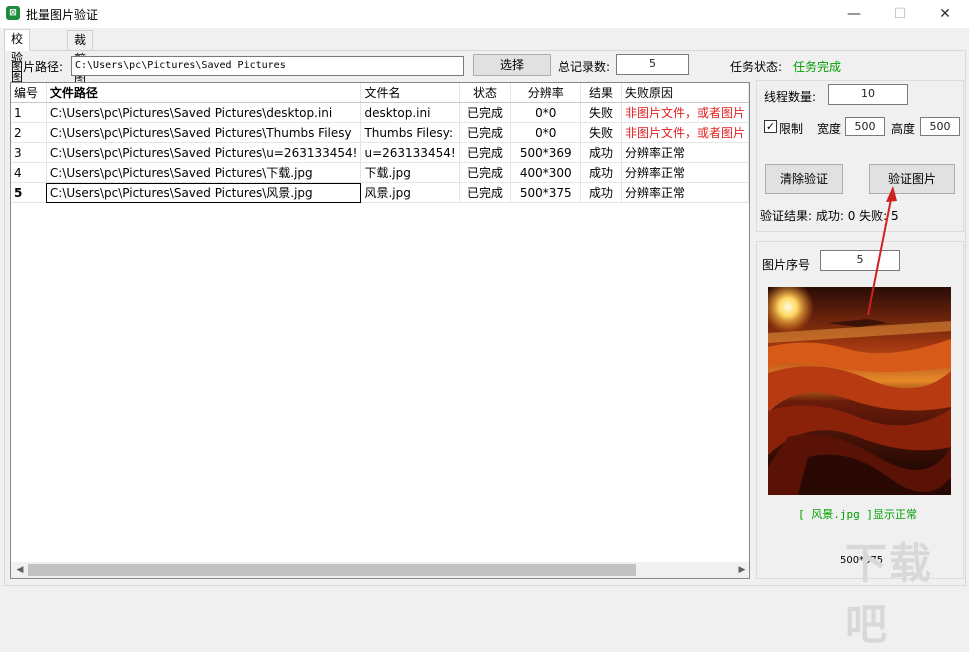 The width and height of the screenshot is (969, 652). I want to click on total-count-field: 5, so click(652, 64).